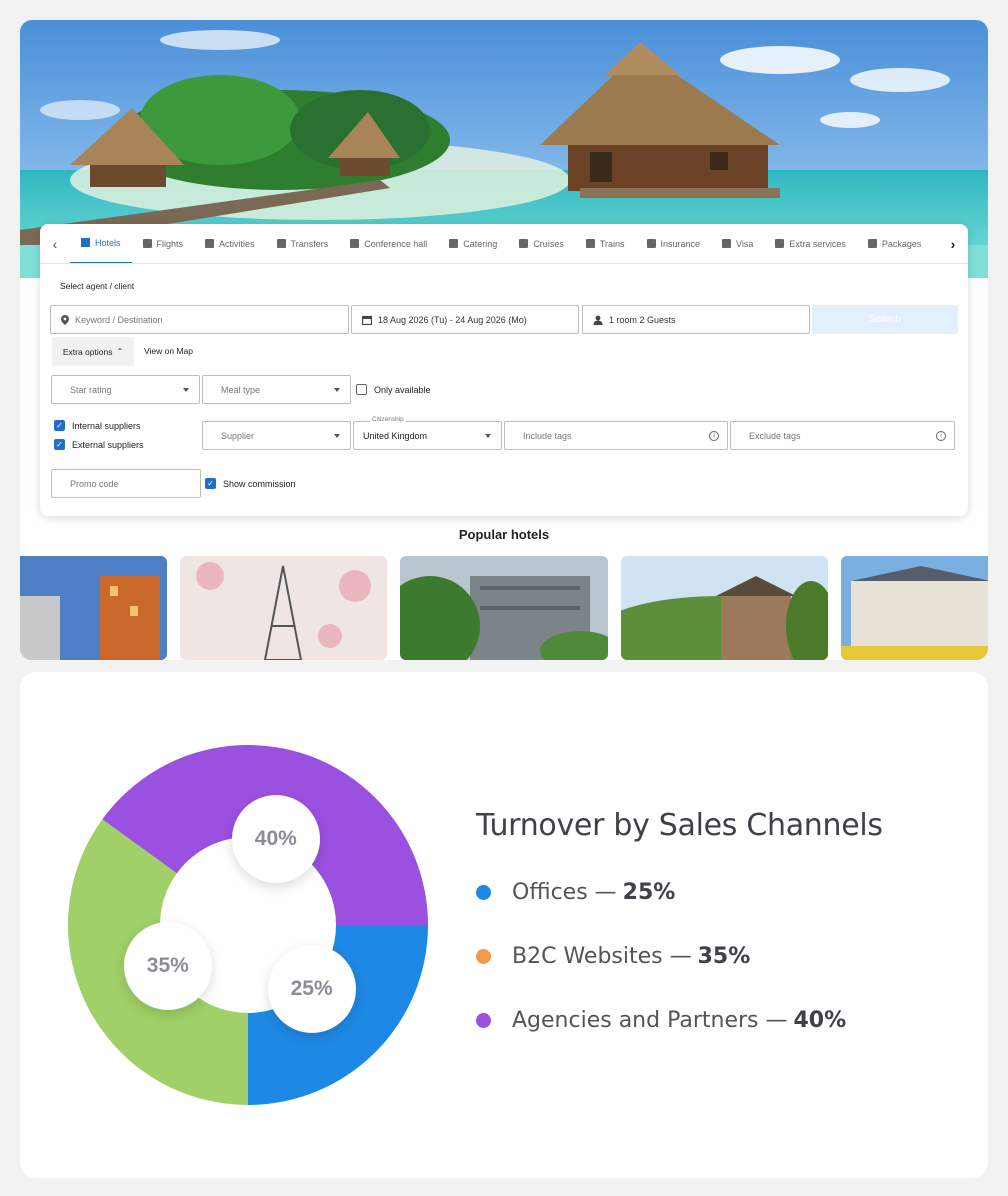 Image resolution: width=1008 pixels, height=1196 pixels. I want to click on passport-icon, so click(727, 243).